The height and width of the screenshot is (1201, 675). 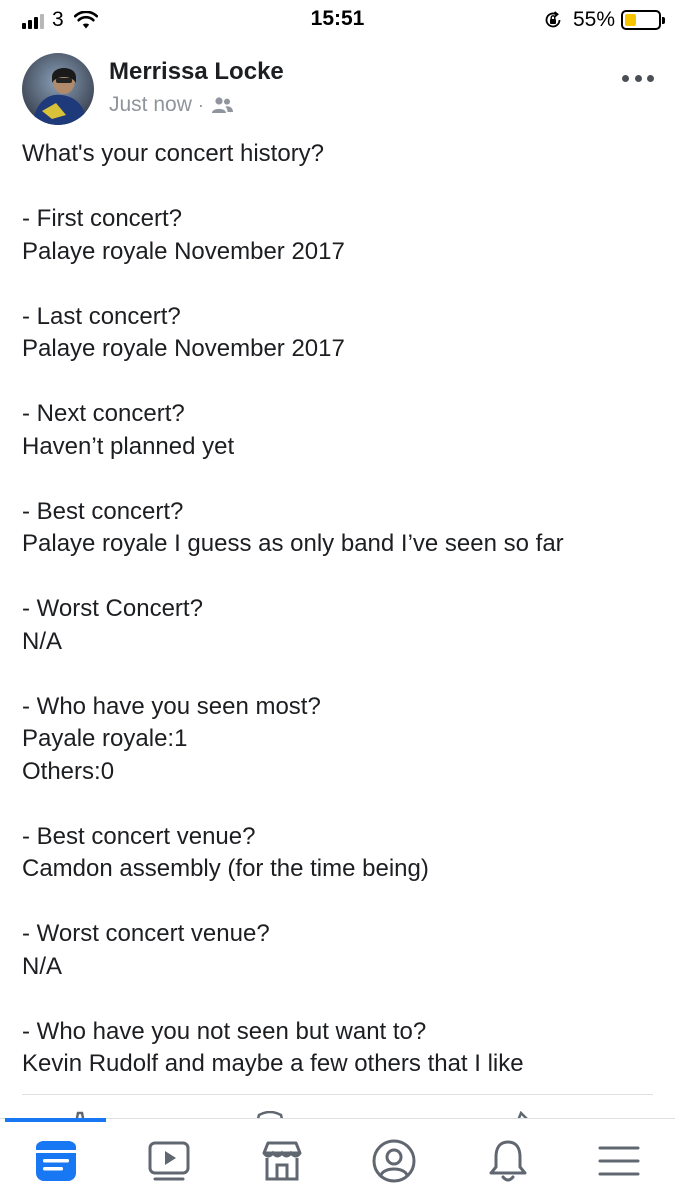 What do you see at coordinates (139, 836) in the screenshot?
I see `post-line: - Best concert venue?` at bounding box center [139, 836].